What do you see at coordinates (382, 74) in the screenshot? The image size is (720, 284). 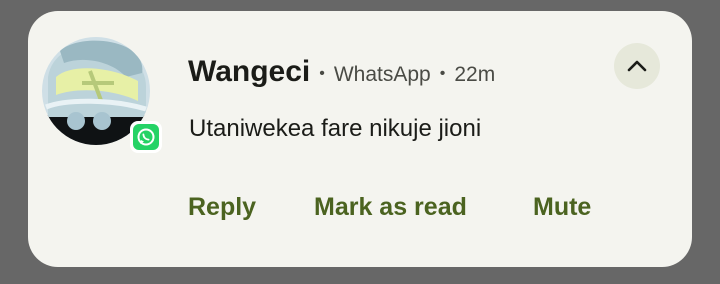 I see `app-name: WhatsApp` at bounding box center [382, 74].